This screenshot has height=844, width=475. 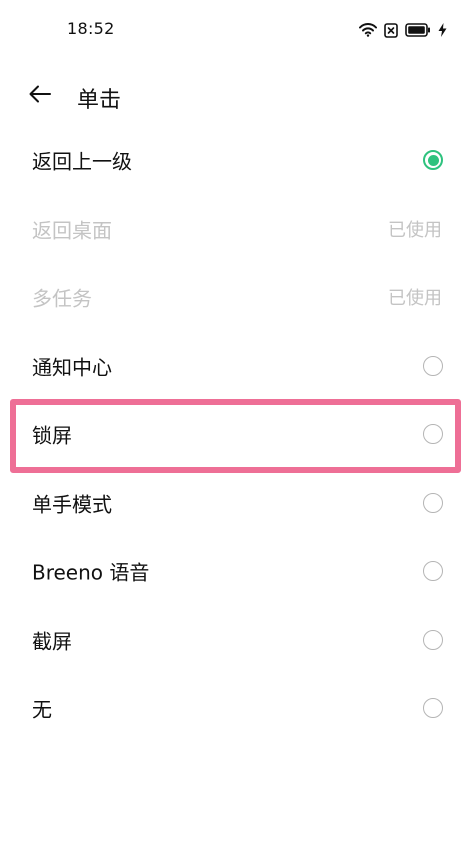 I want to click on header: 单击, so click(x=237, y=95).